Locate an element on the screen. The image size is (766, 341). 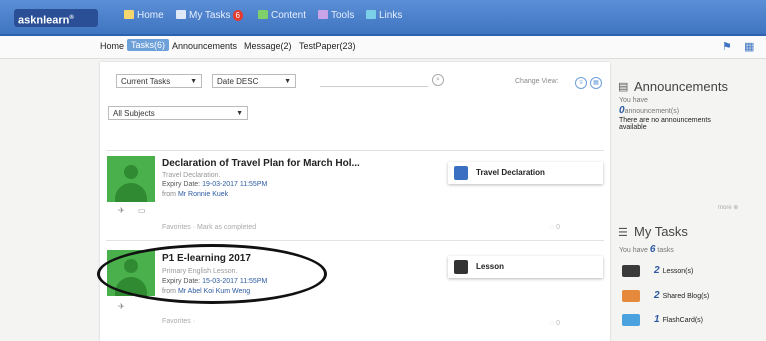
mytasks-you-have: You have is located at coordinates (633, 250).